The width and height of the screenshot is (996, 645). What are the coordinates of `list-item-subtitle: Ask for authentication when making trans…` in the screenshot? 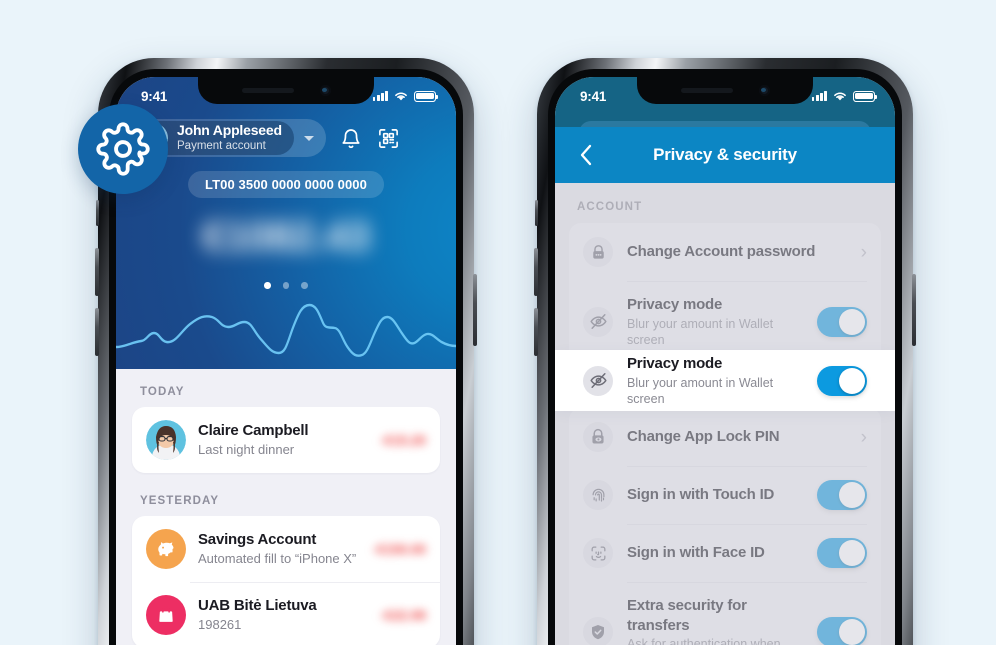 It's located at (704, 641).